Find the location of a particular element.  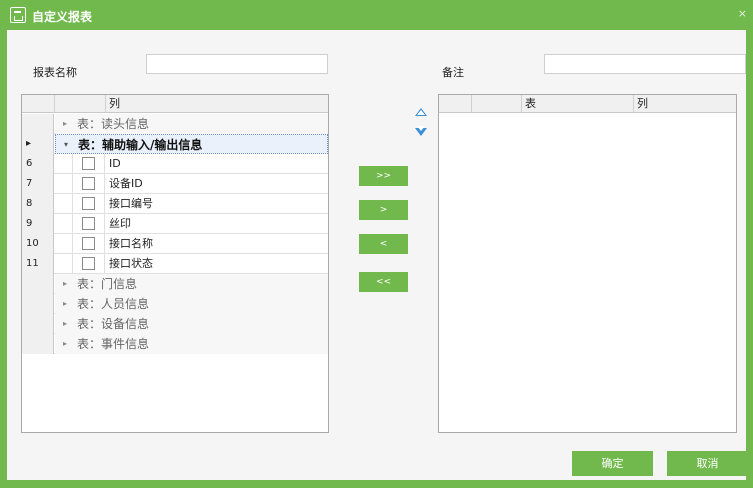

group-cell: ▸ 表：设备信息 is located at coordinates (191, 324).